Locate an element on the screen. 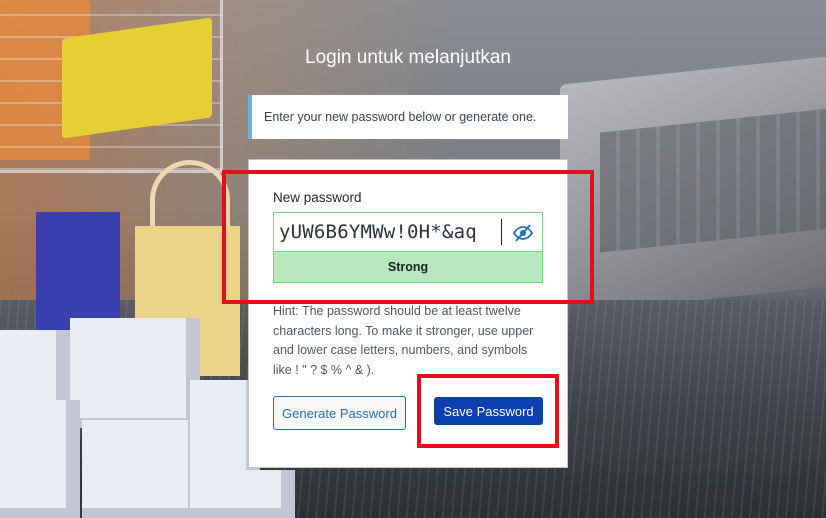 The height and width of the screenshot is (518, 826). login-title: Login untuk melanjutkan is located at coordinates (408, 57).